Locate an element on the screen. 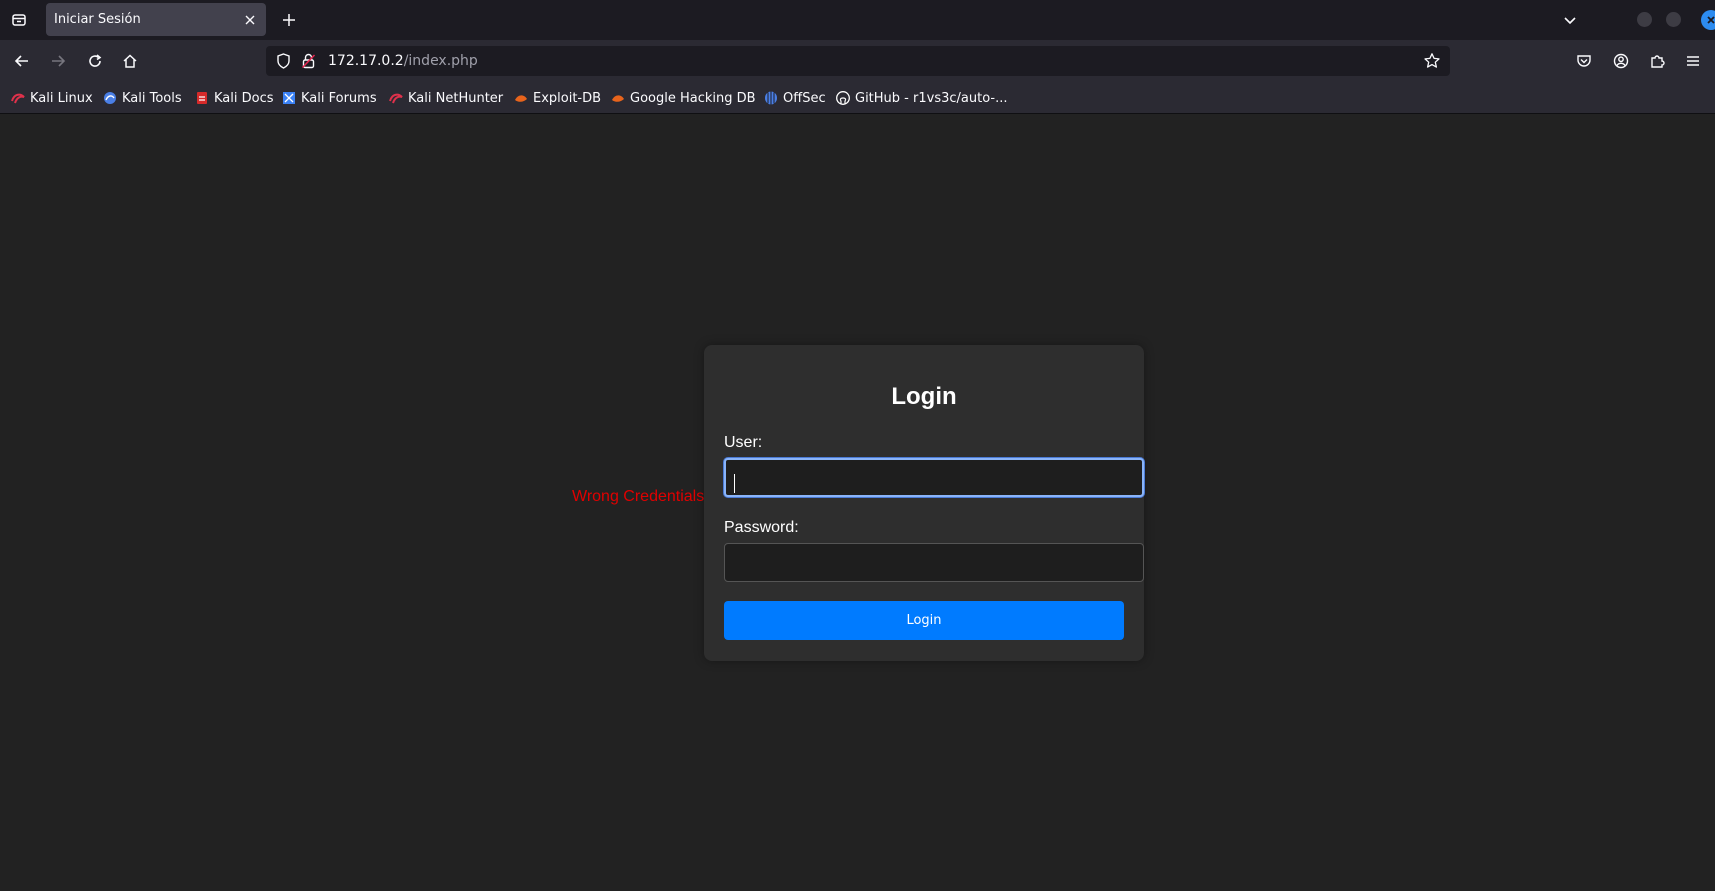 Image resolution: width=1715 pixels, height=891 pixels. kali-tools-icon is located at coordinates (110, 98).